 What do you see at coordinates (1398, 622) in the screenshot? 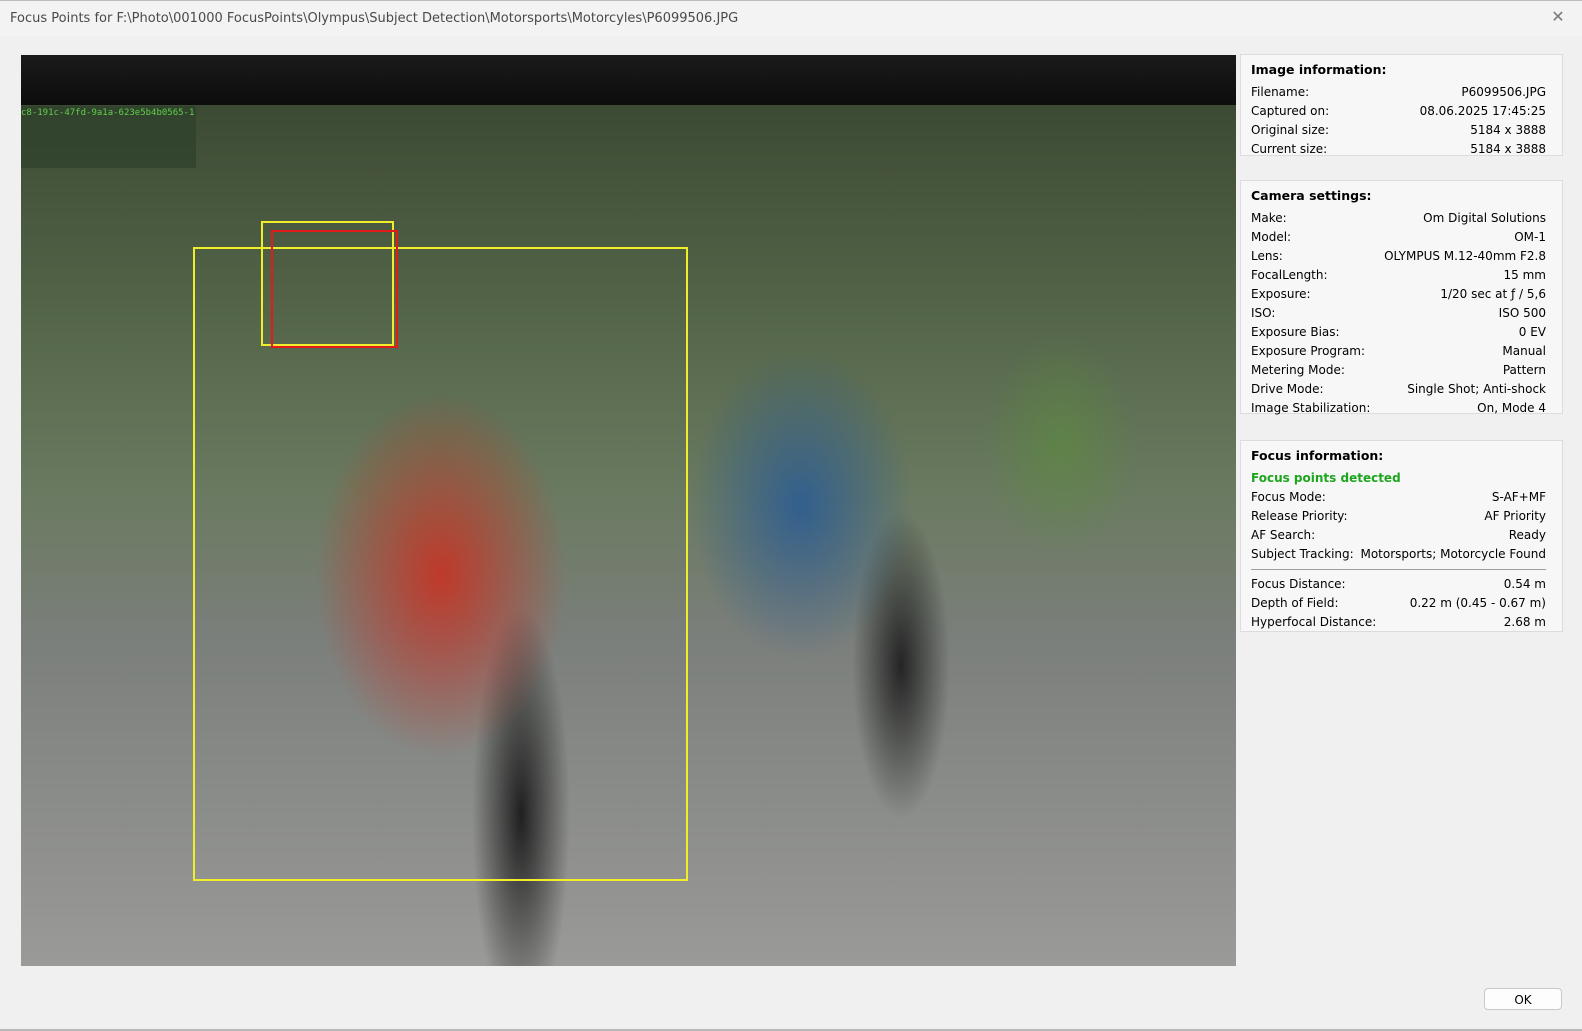
I see `info-row: Hyperfocal Distance: 2.68 m` at bounding box center [1398, 622].